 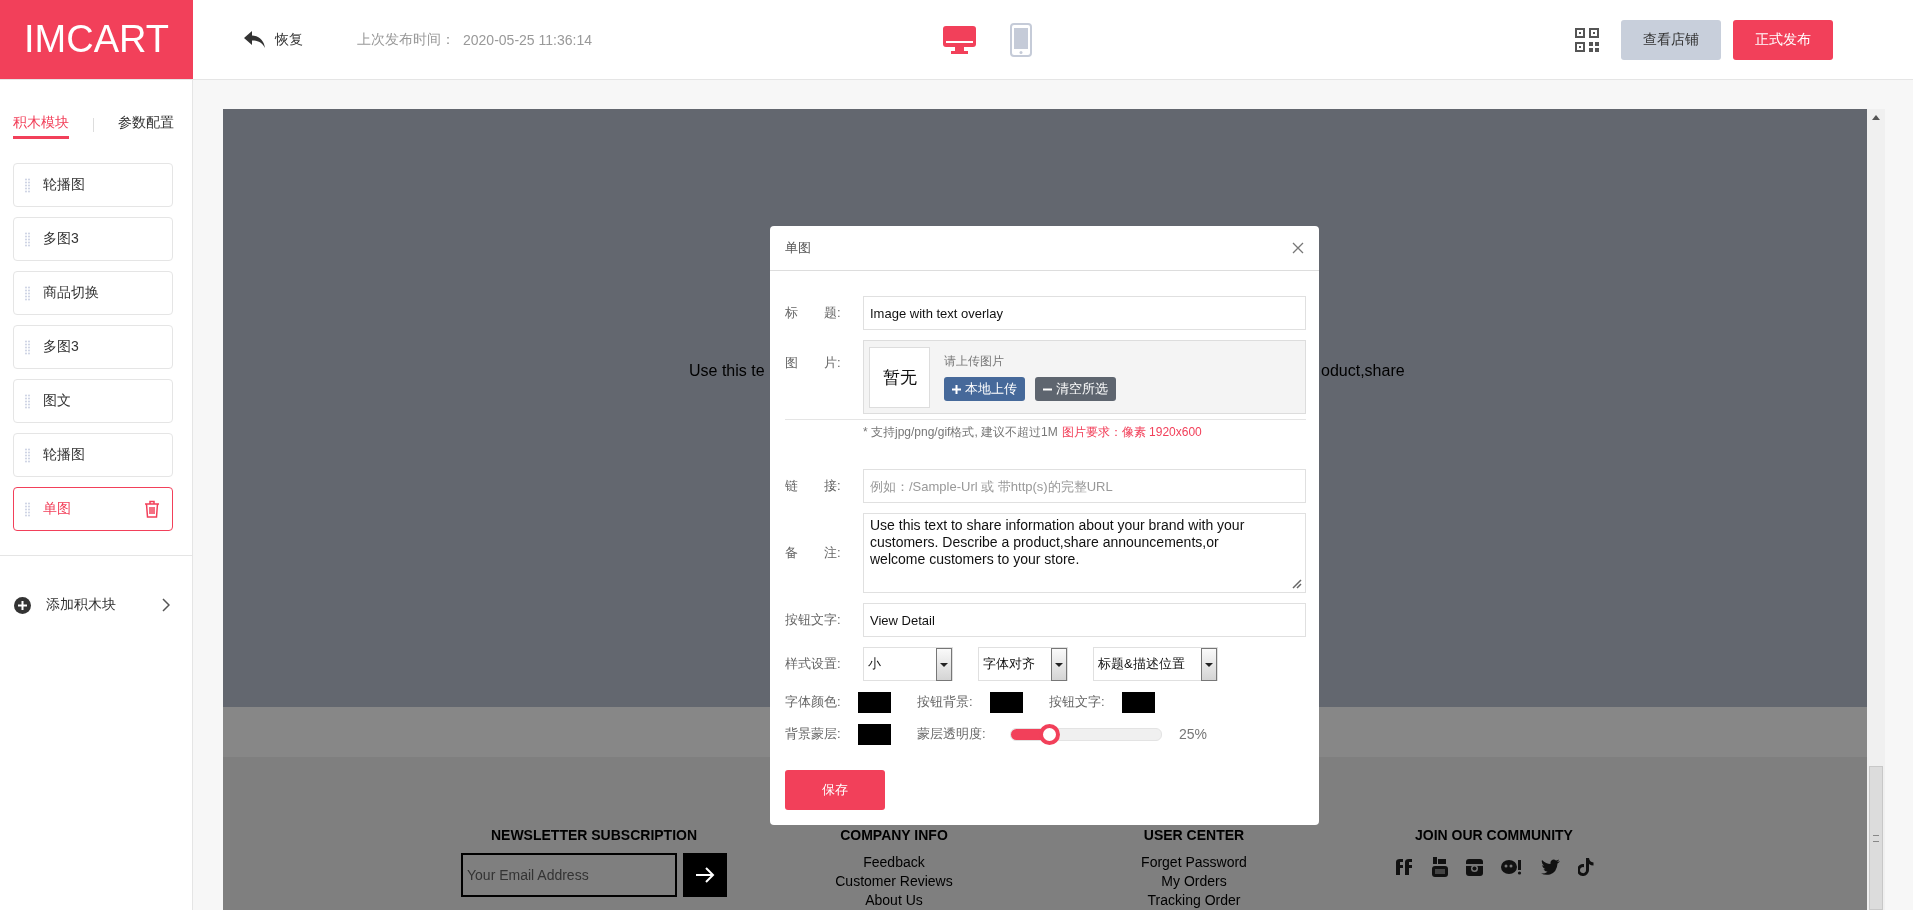 What do you see at coordinates (1587, 39) in the screenshot?
I see `qr-code-icon` at bounding box center [1587, 39].